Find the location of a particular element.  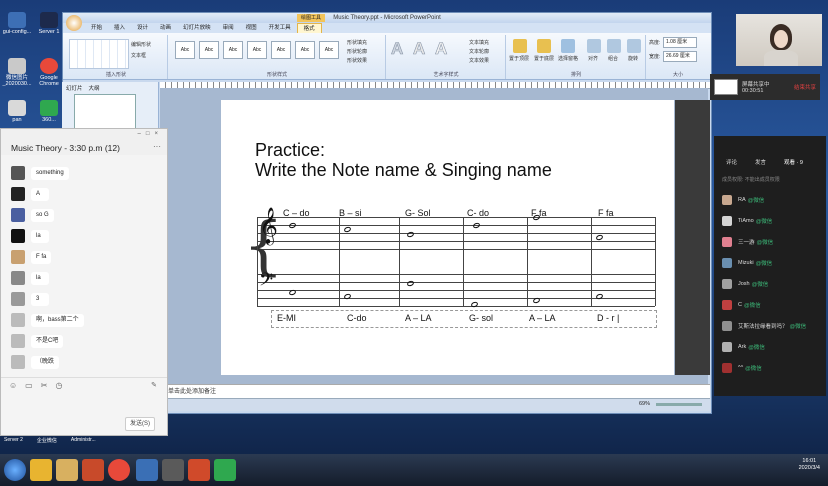

wordart-style-2: A is located at coordinates (419, 49).